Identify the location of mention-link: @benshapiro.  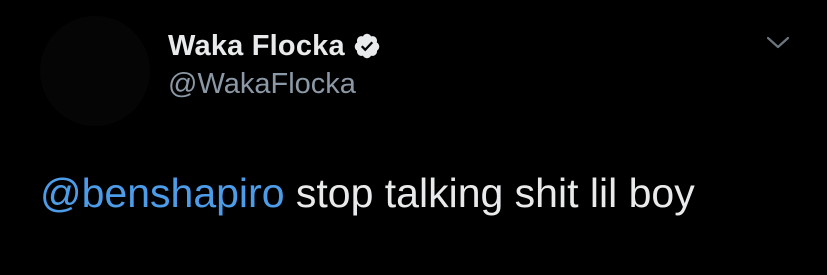
(162, 193).